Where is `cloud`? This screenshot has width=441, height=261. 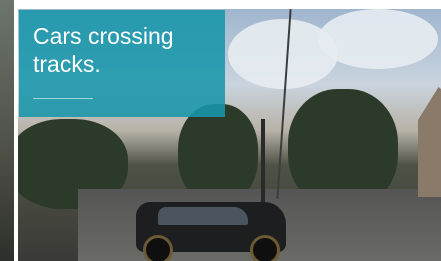 cloud is located at coordinates (378, 39).